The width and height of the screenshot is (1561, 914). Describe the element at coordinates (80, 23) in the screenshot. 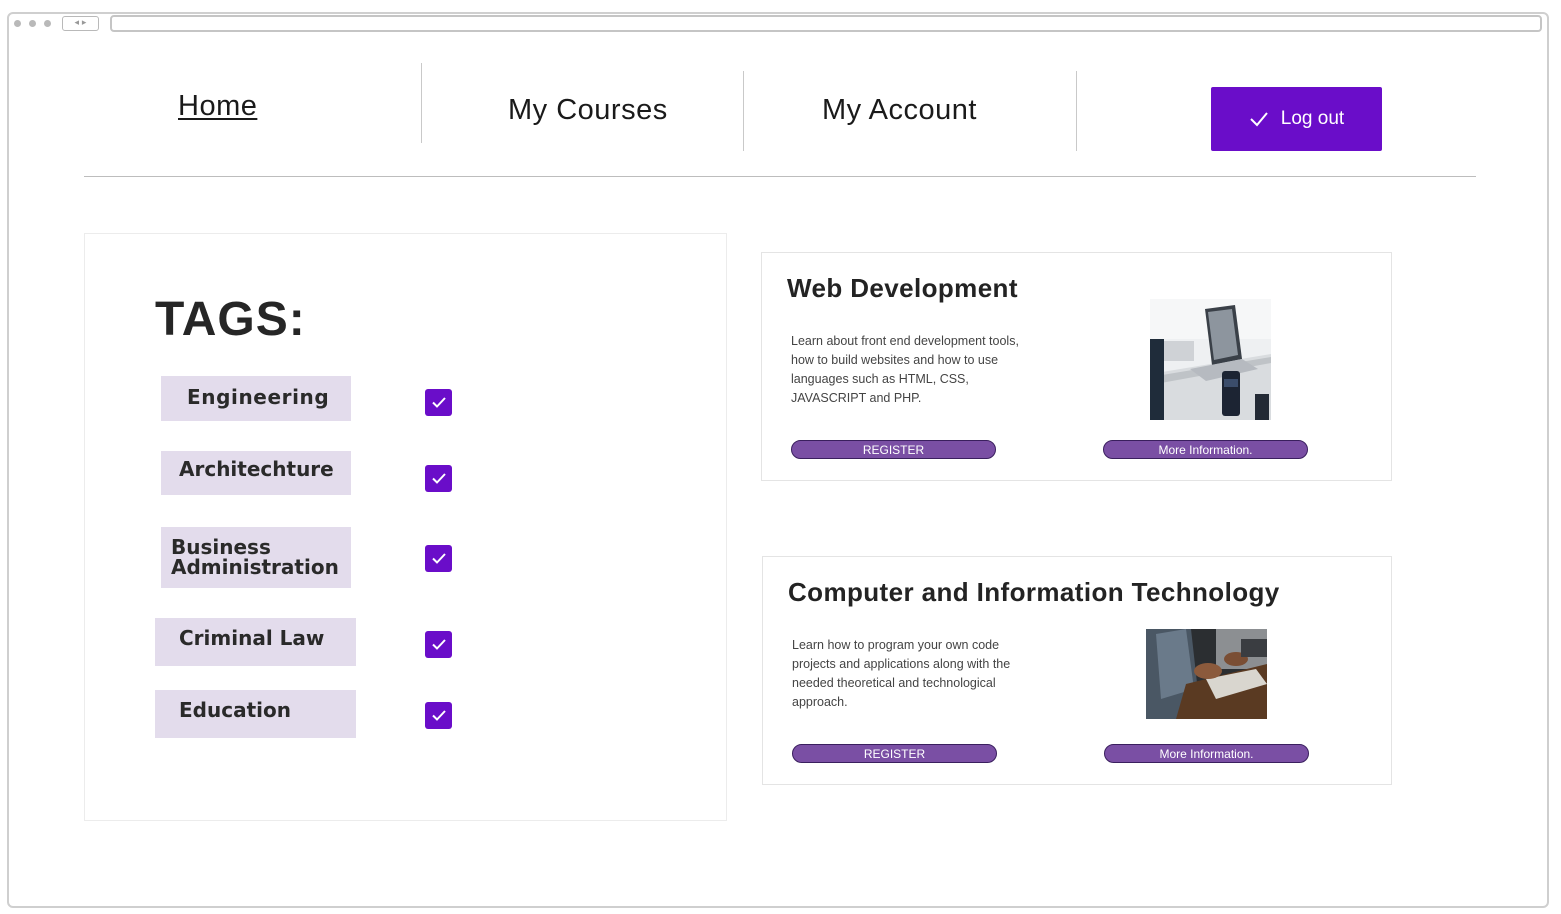

I see `back-forward-icon: ◂ ▸` at that location.